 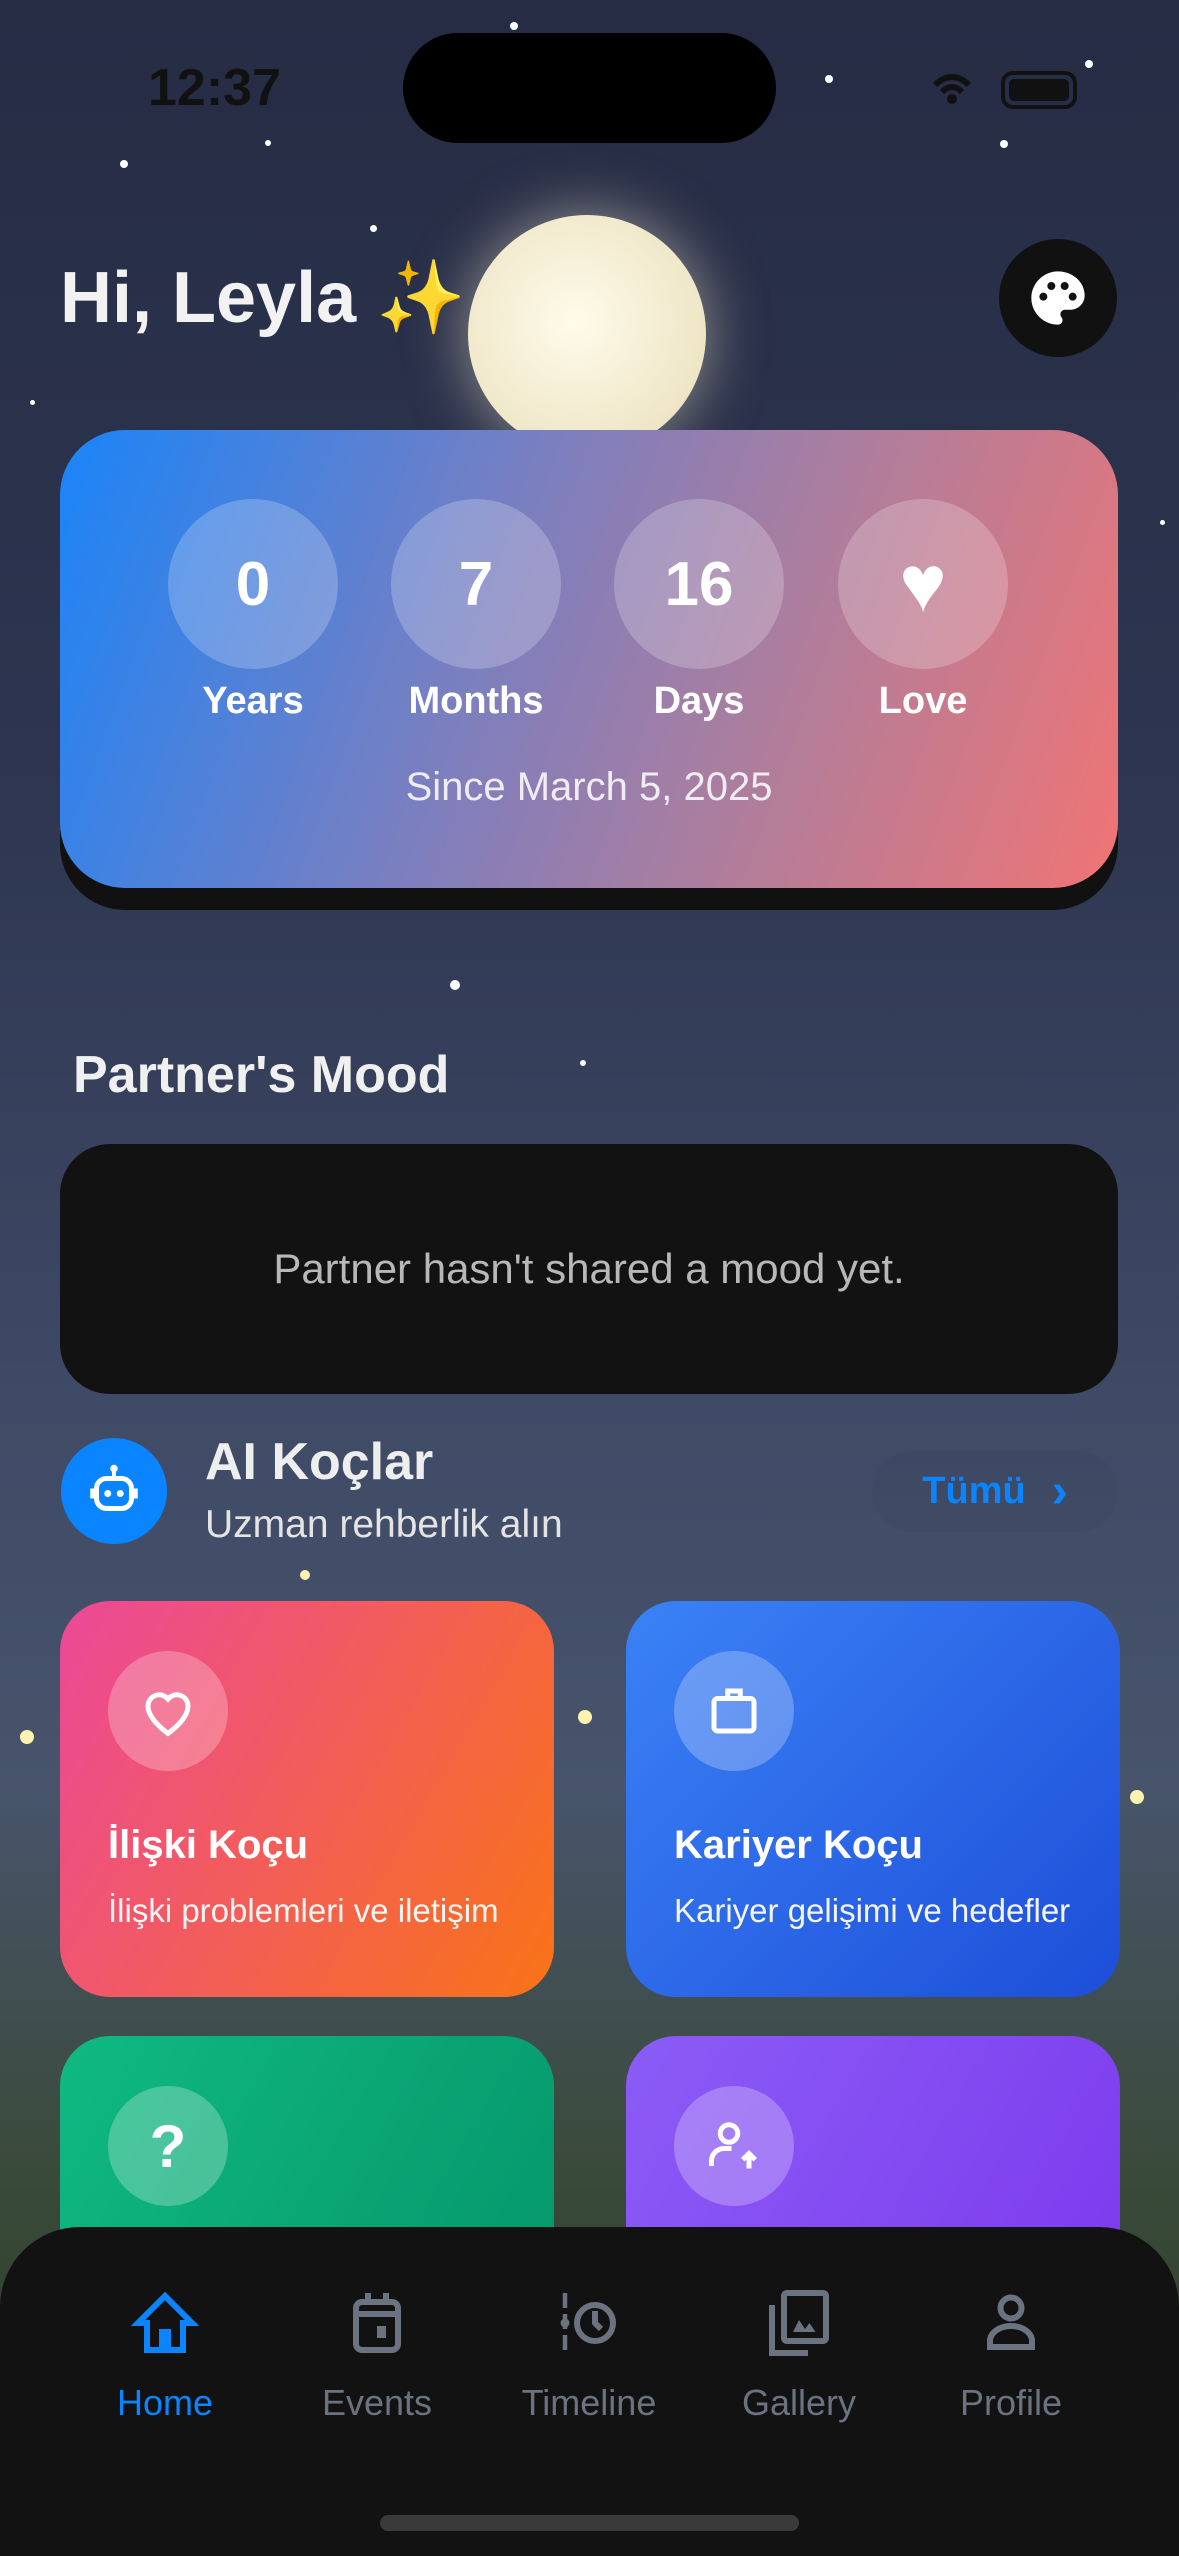 I want to click on tab-gallery: Gallery, so click(x=799, y=2355).